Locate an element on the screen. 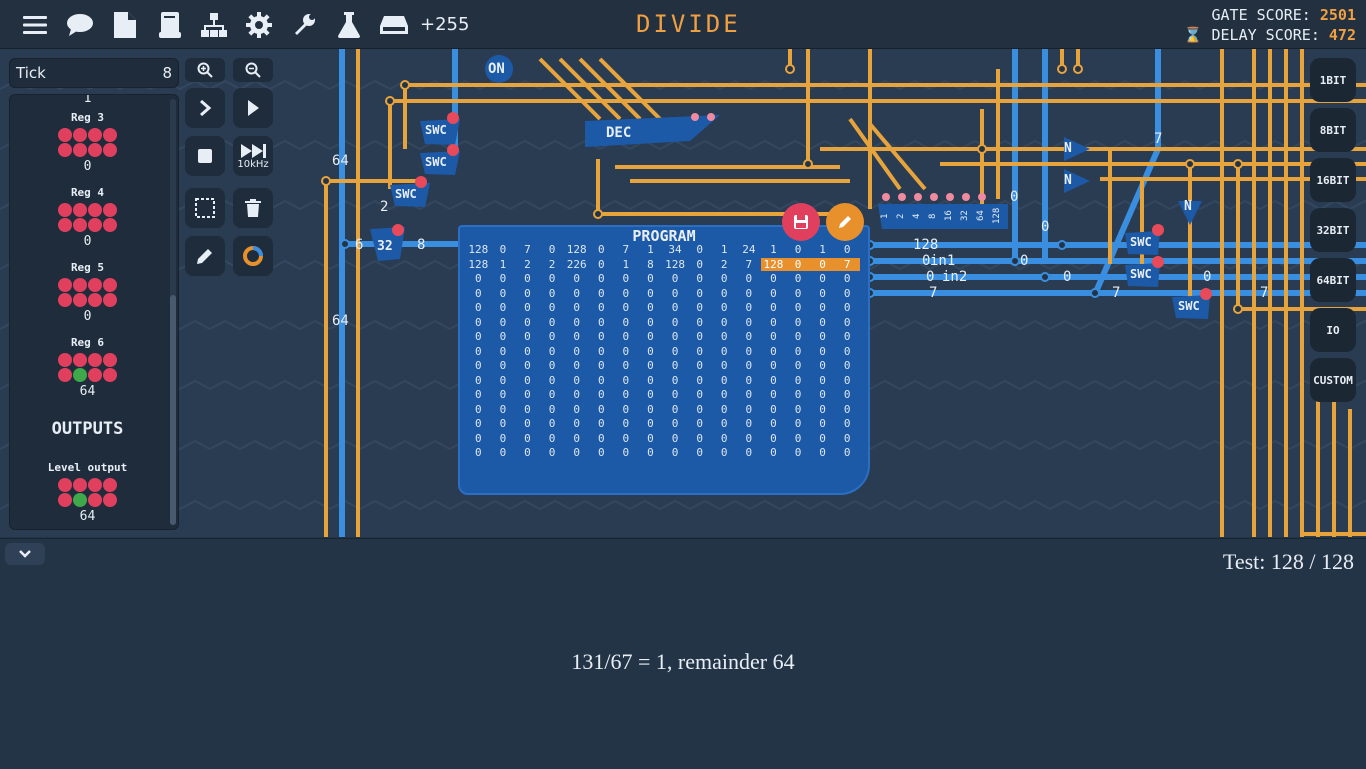  program-cell: 226 is located at coordinates (576, 264).